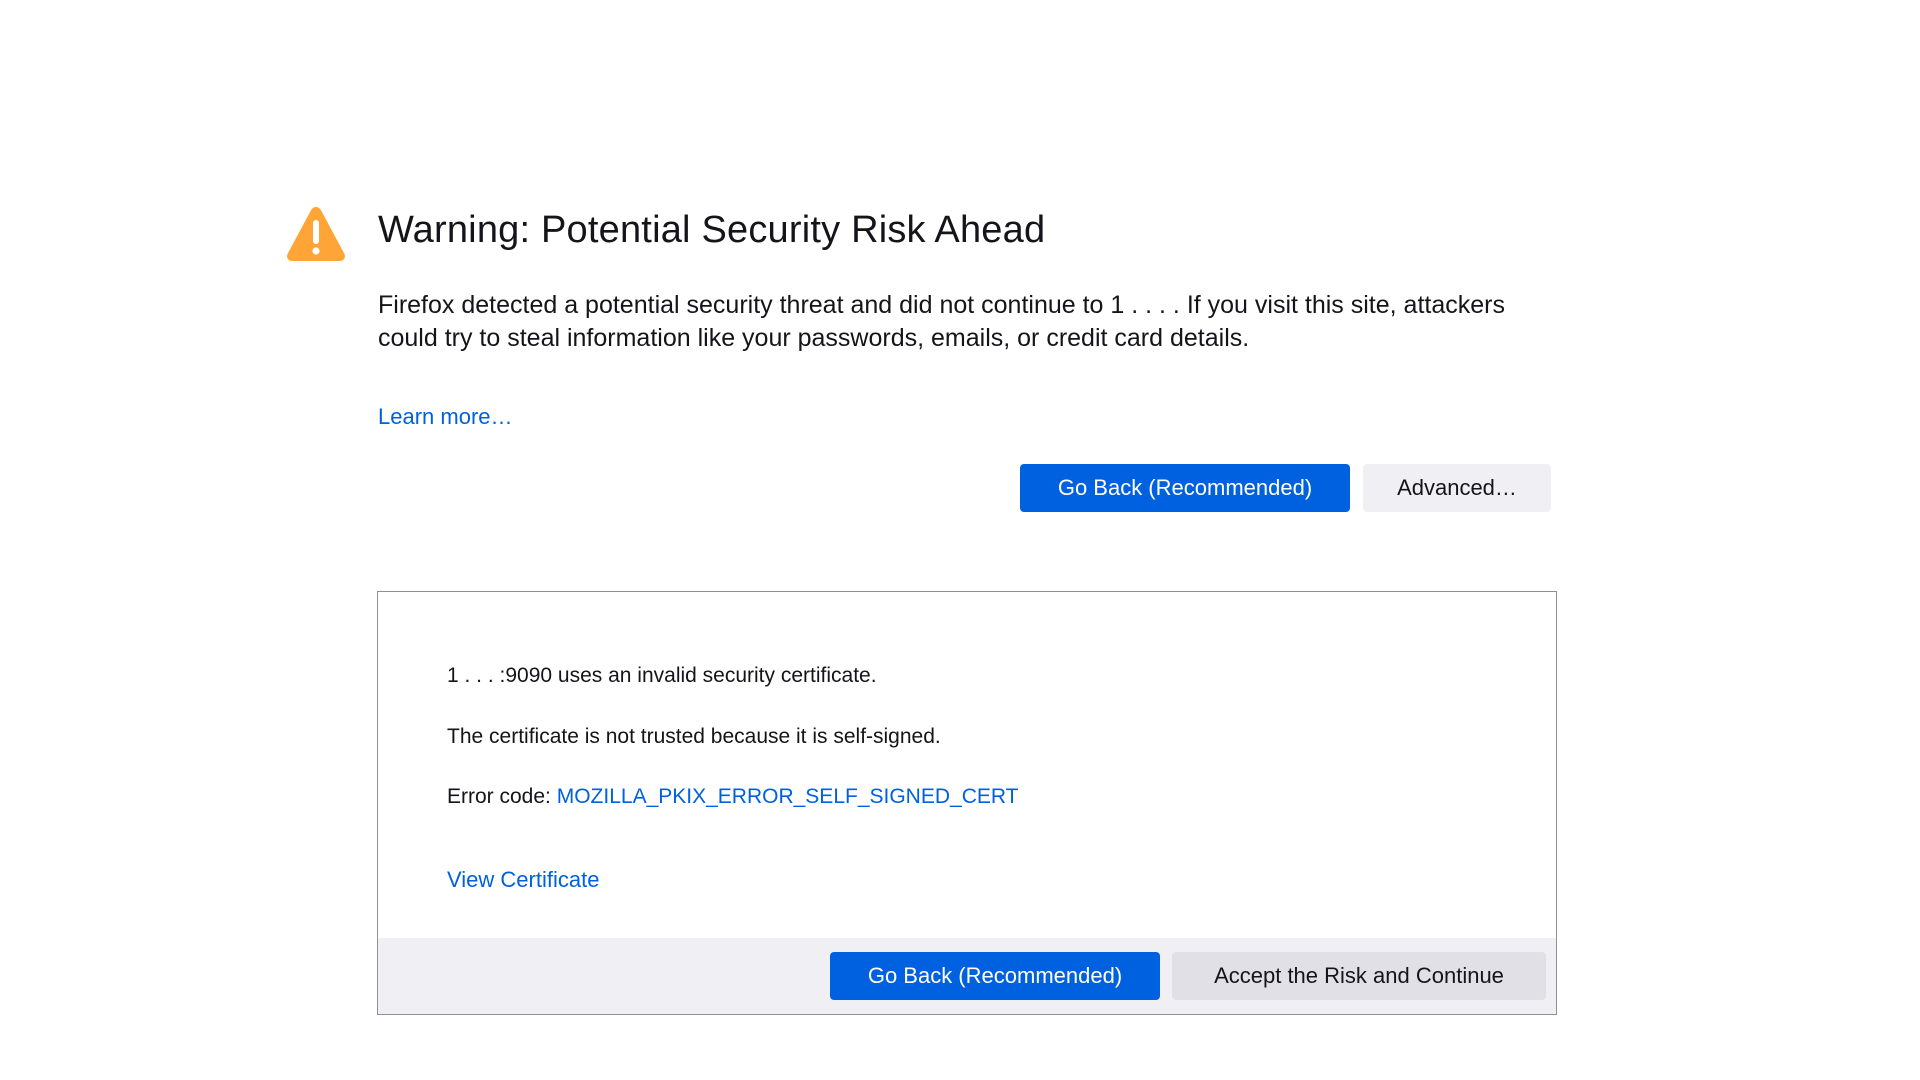  I want to click on accept-risk-button: Accept the Risk and Continue, so click(1359, 976).